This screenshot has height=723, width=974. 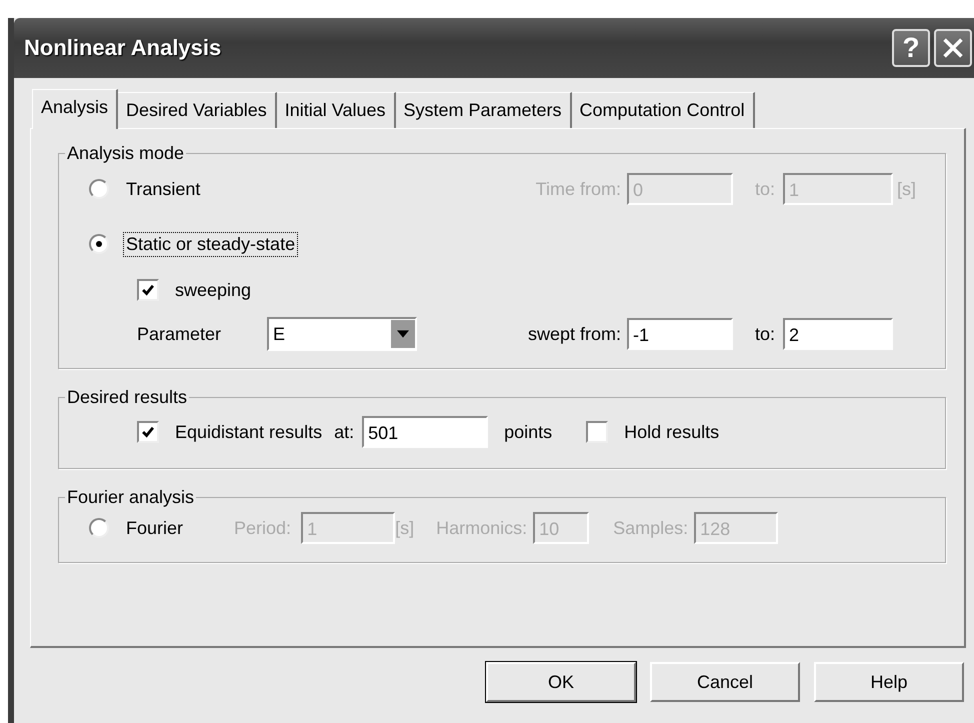 I want to click on tab: Computation Control, so click(x=663, y=110).